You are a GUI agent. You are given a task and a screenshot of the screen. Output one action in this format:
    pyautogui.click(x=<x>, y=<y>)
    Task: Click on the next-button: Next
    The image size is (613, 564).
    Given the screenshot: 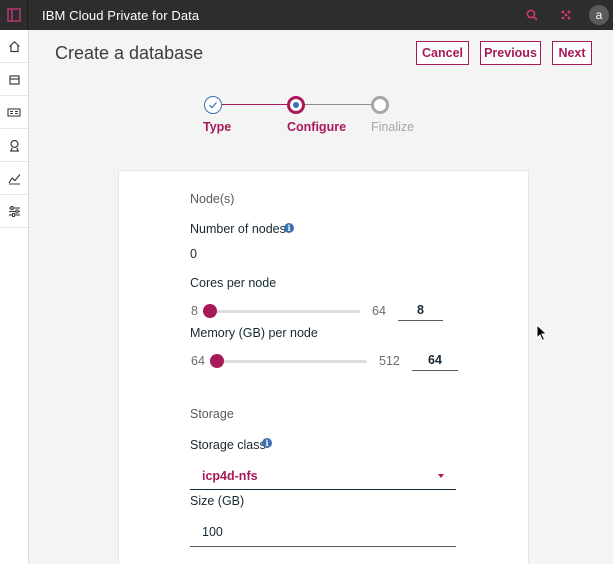 What is the action you would take?
    pyautogui.click(x=572, y=53)
    